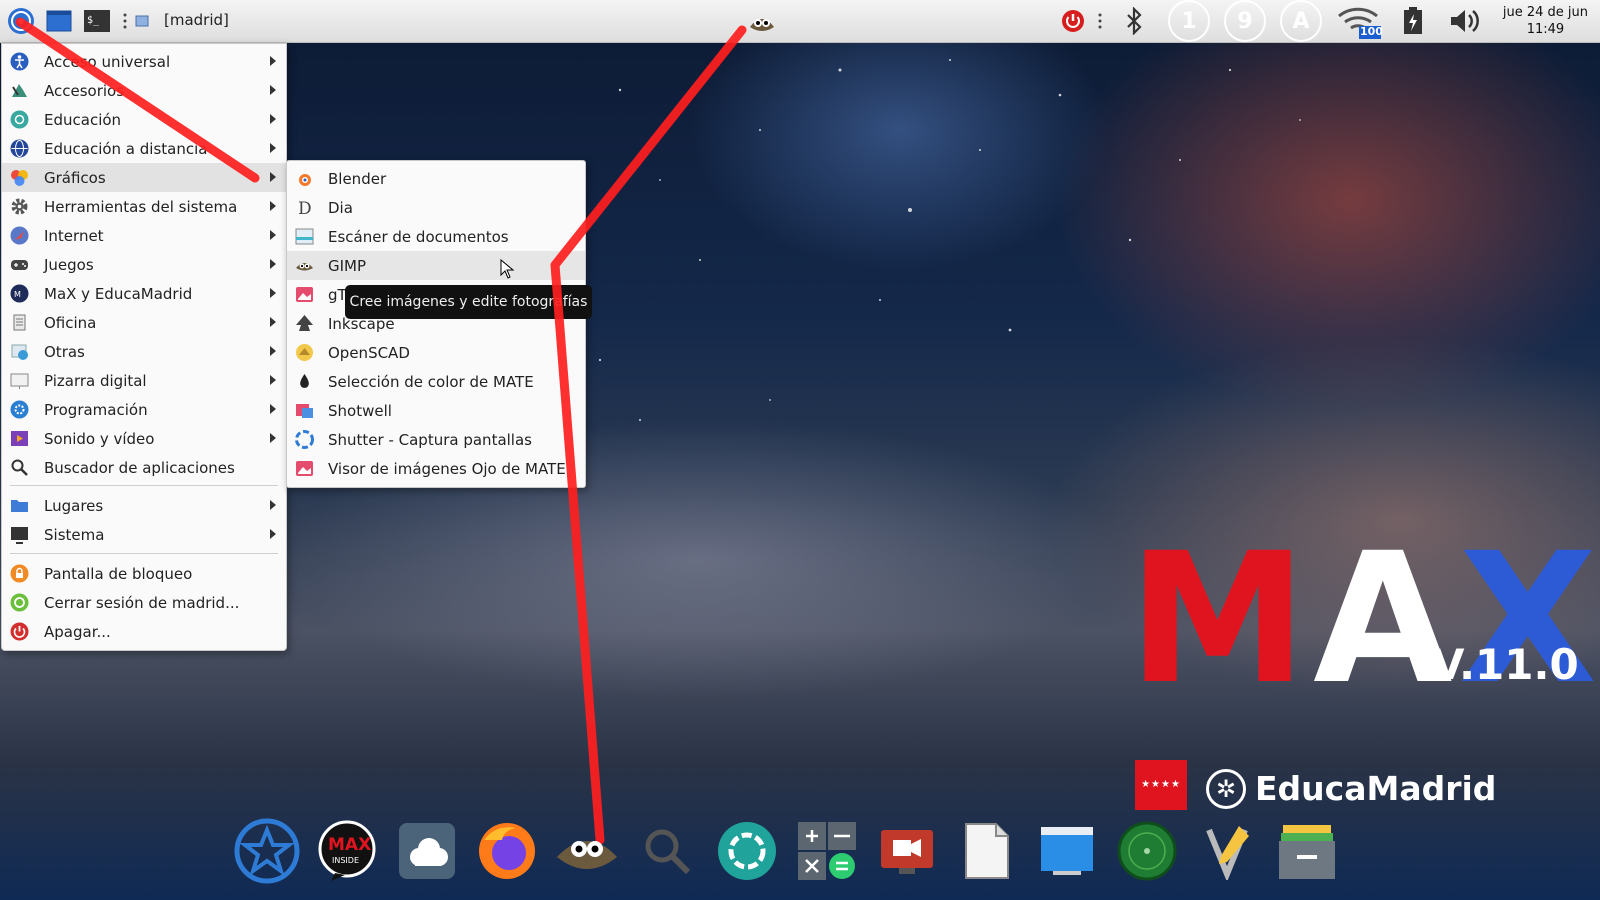  I want to click on dock-item-firefox, so click(507, 851).